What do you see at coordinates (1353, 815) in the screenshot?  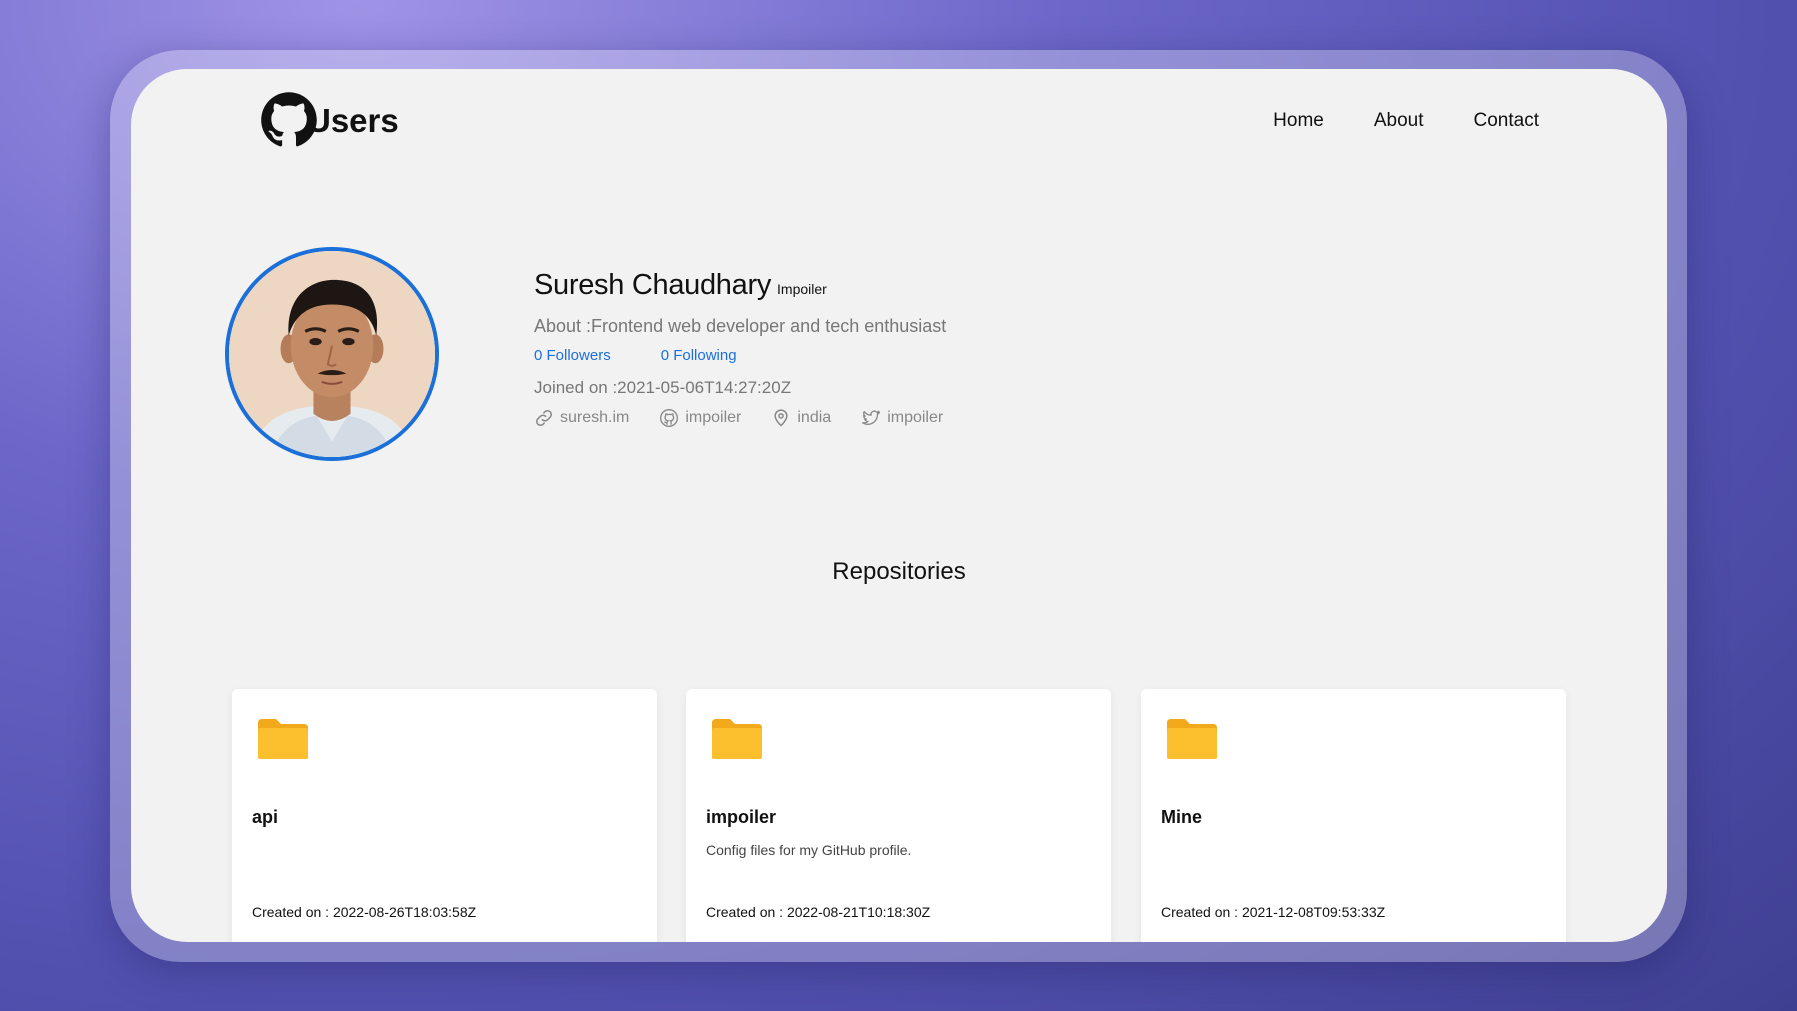 I see `repo-card-mine: Mine Created on : 2021-12-08T09:53:33Z` at bounding box center [1353, 815].